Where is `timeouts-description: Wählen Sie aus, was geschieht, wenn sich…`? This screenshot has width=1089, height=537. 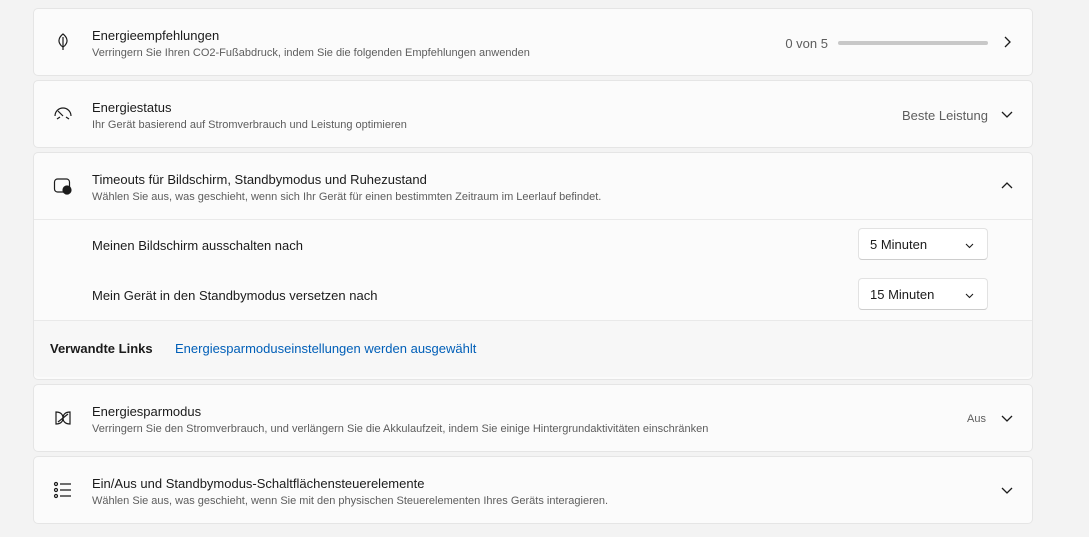
timeouts-description: Wählen Sie aus, was geschieht, wenn sich… is located at coordinates (347, 197).